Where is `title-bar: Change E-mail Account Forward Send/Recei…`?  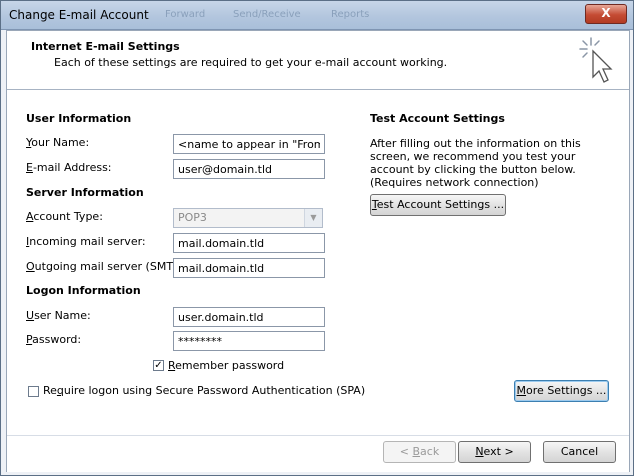
title-bar: Change E-mail Account Forward Send/Recei… is located at coordinates (317, 15).